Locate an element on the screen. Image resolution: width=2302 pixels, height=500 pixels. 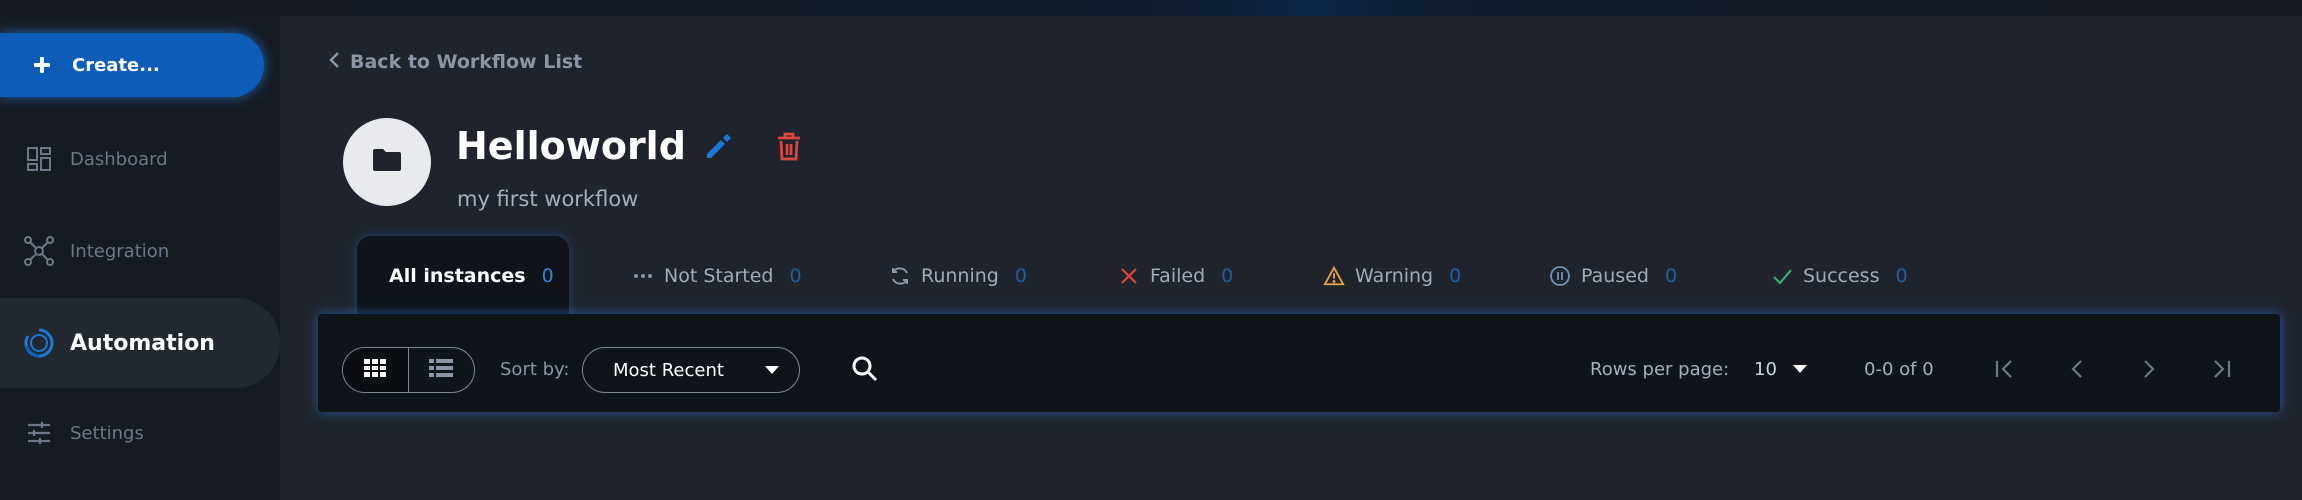
sidebar-item-automation: Automation is located at coordinates (140, 343).